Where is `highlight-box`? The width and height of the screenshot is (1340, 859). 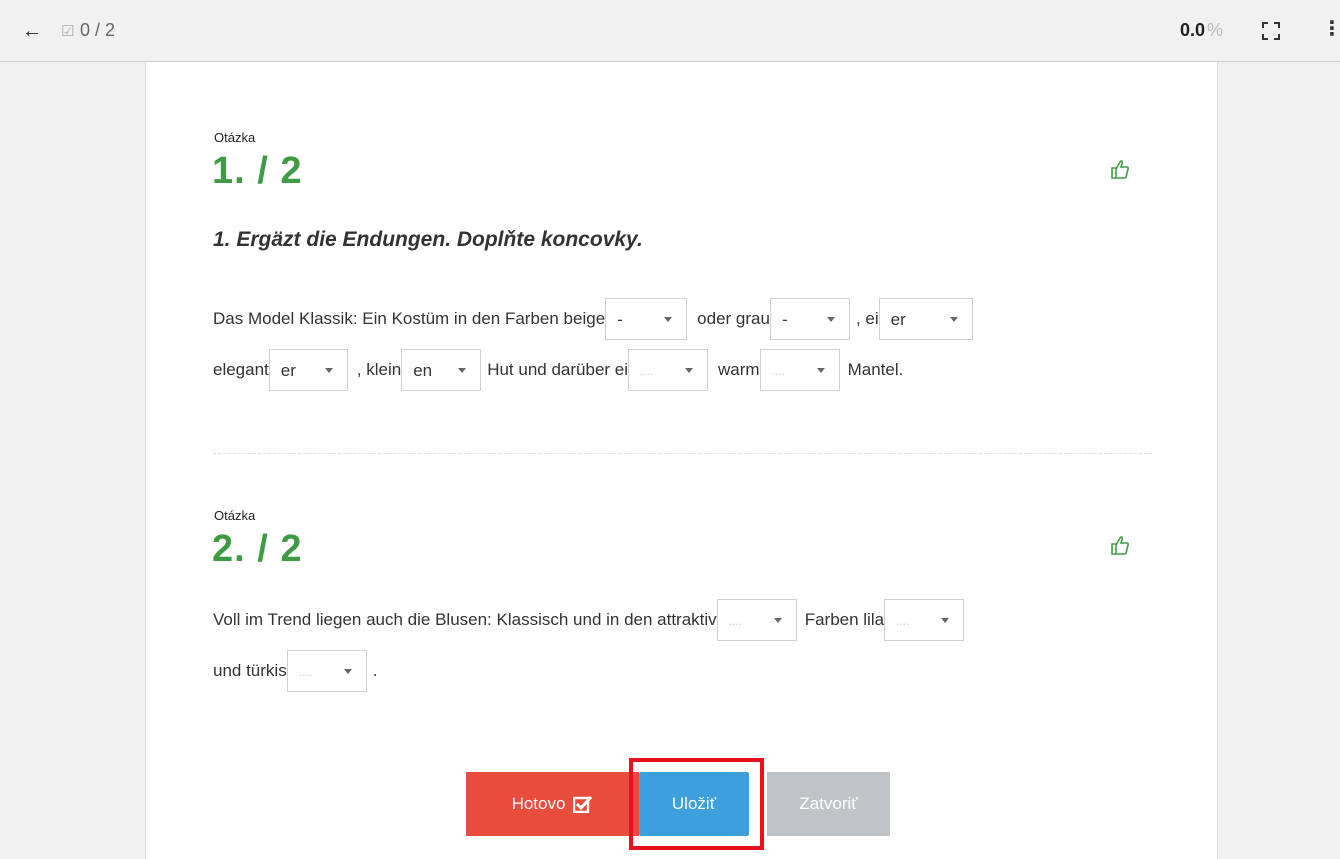 highlight-box is located at coordinates (696, 804).